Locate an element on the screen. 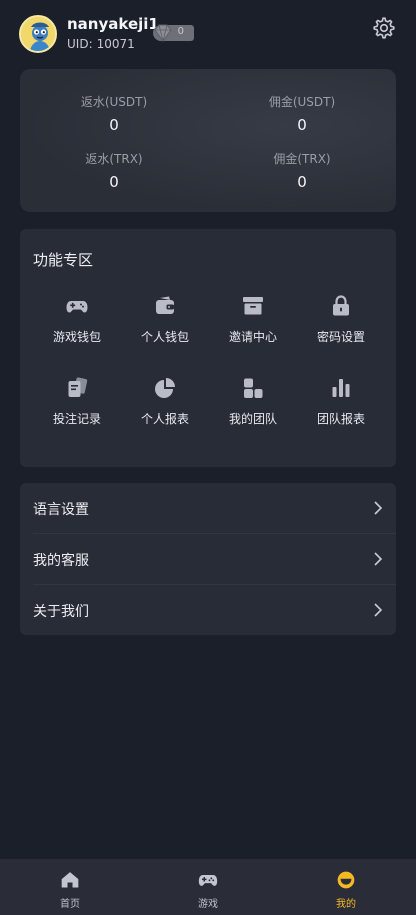 The height and width of the screenshot is (915, 416). menu-item-language-settings: 语言设置 is located at coordinates (208, 508).